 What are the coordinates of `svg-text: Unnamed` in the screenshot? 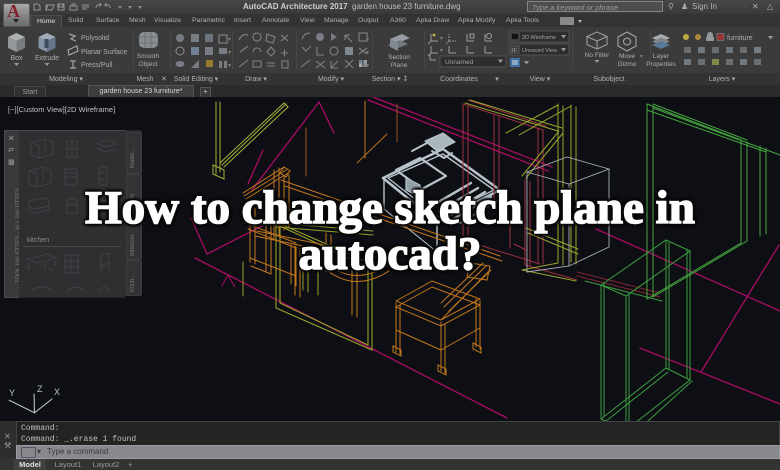 It's located at (459, 62).